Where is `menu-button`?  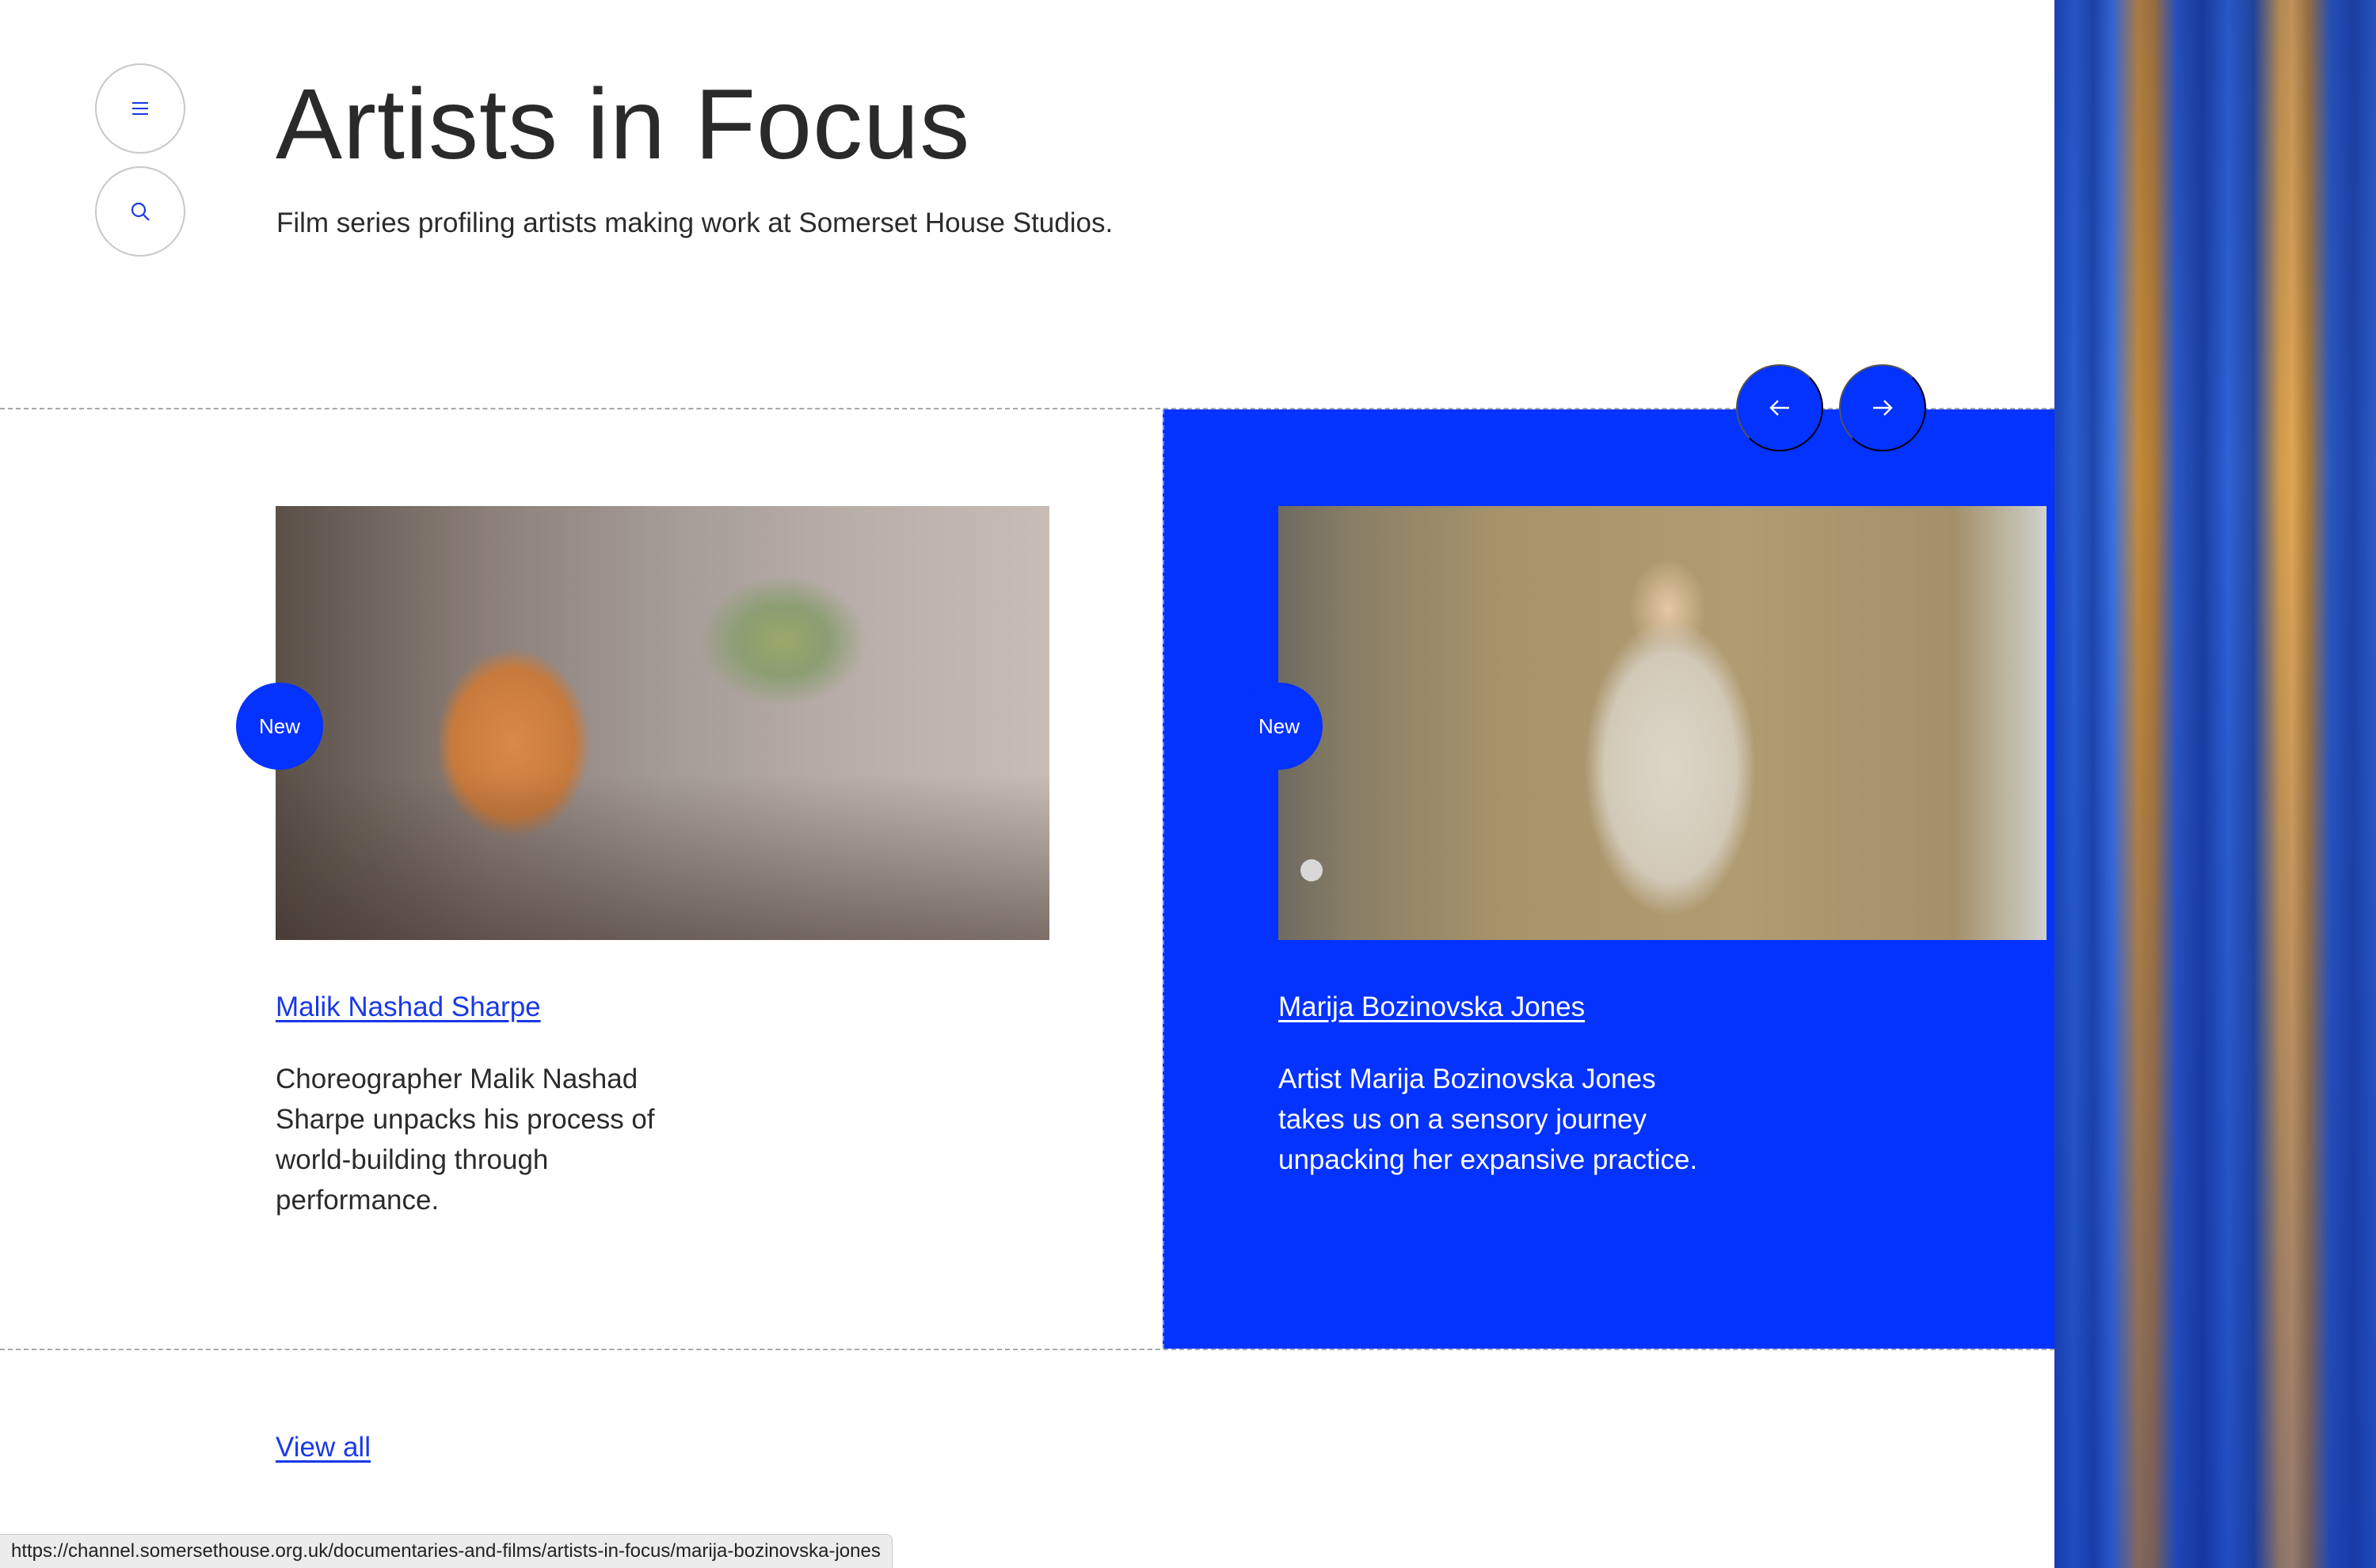 menu-button is located at coordinates (140, 109).